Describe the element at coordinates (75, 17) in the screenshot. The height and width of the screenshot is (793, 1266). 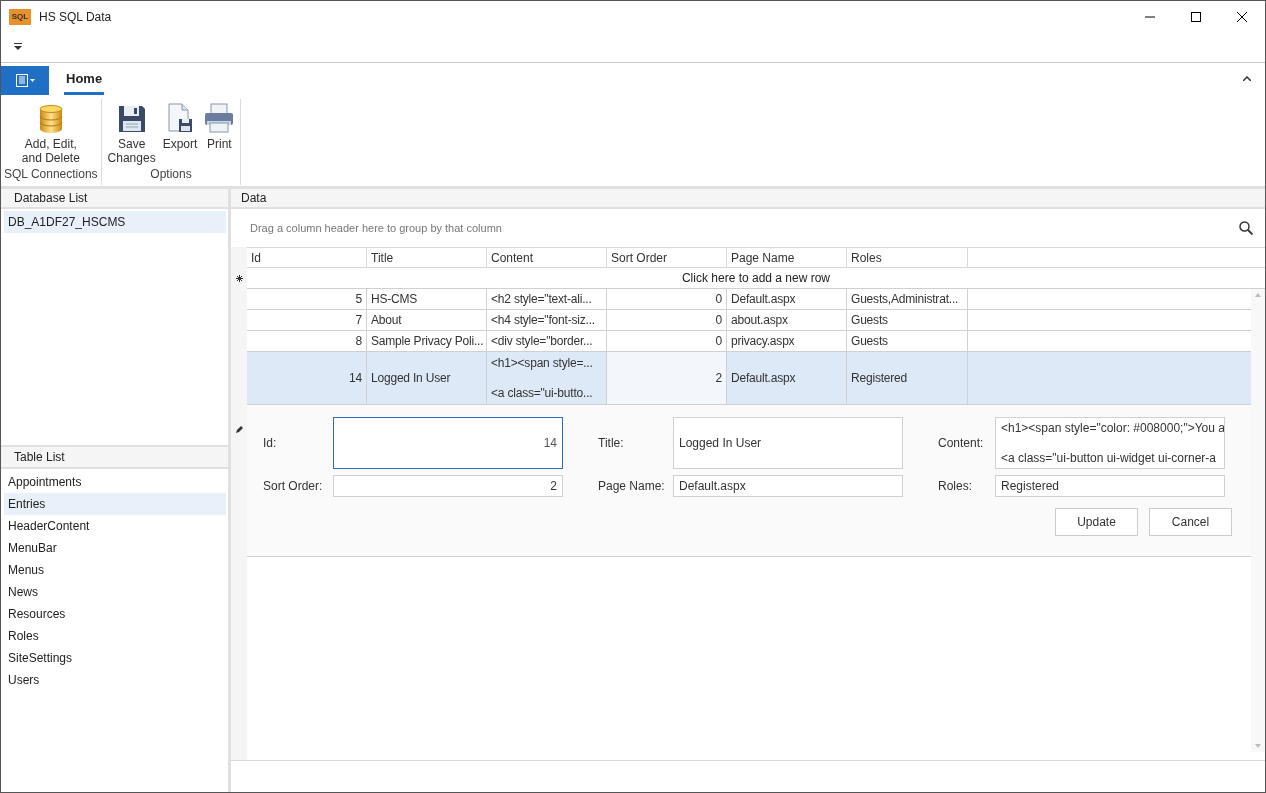
I see `window-title: HS SQL Data` at that location.